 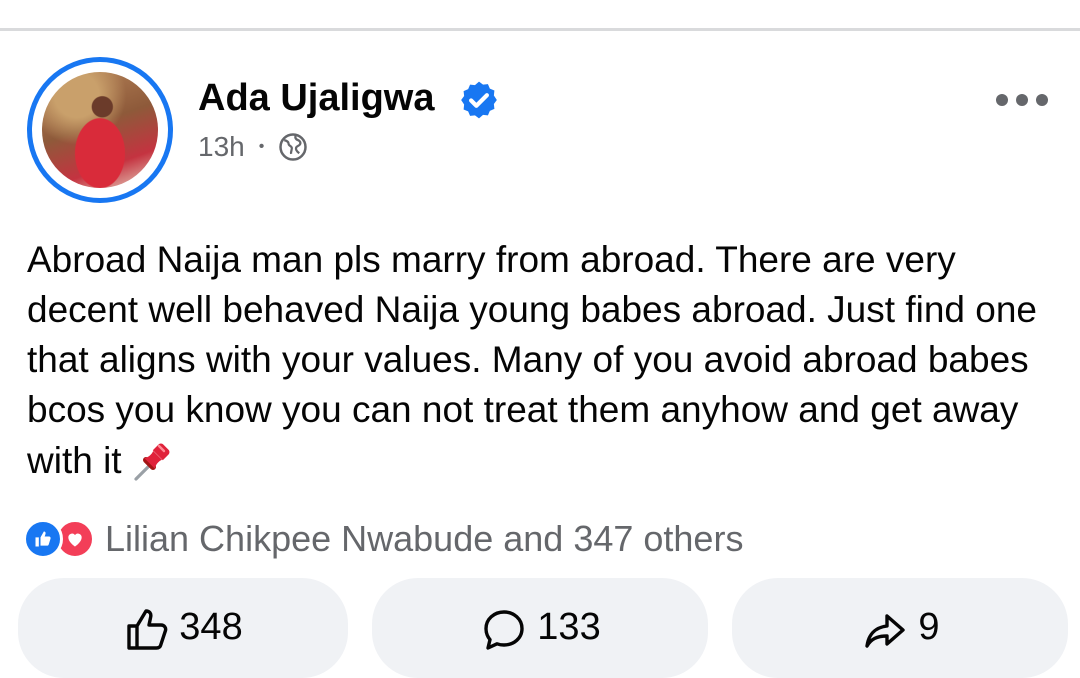 I want to click on thumbs-up-icon, so click(x=147, y=629).